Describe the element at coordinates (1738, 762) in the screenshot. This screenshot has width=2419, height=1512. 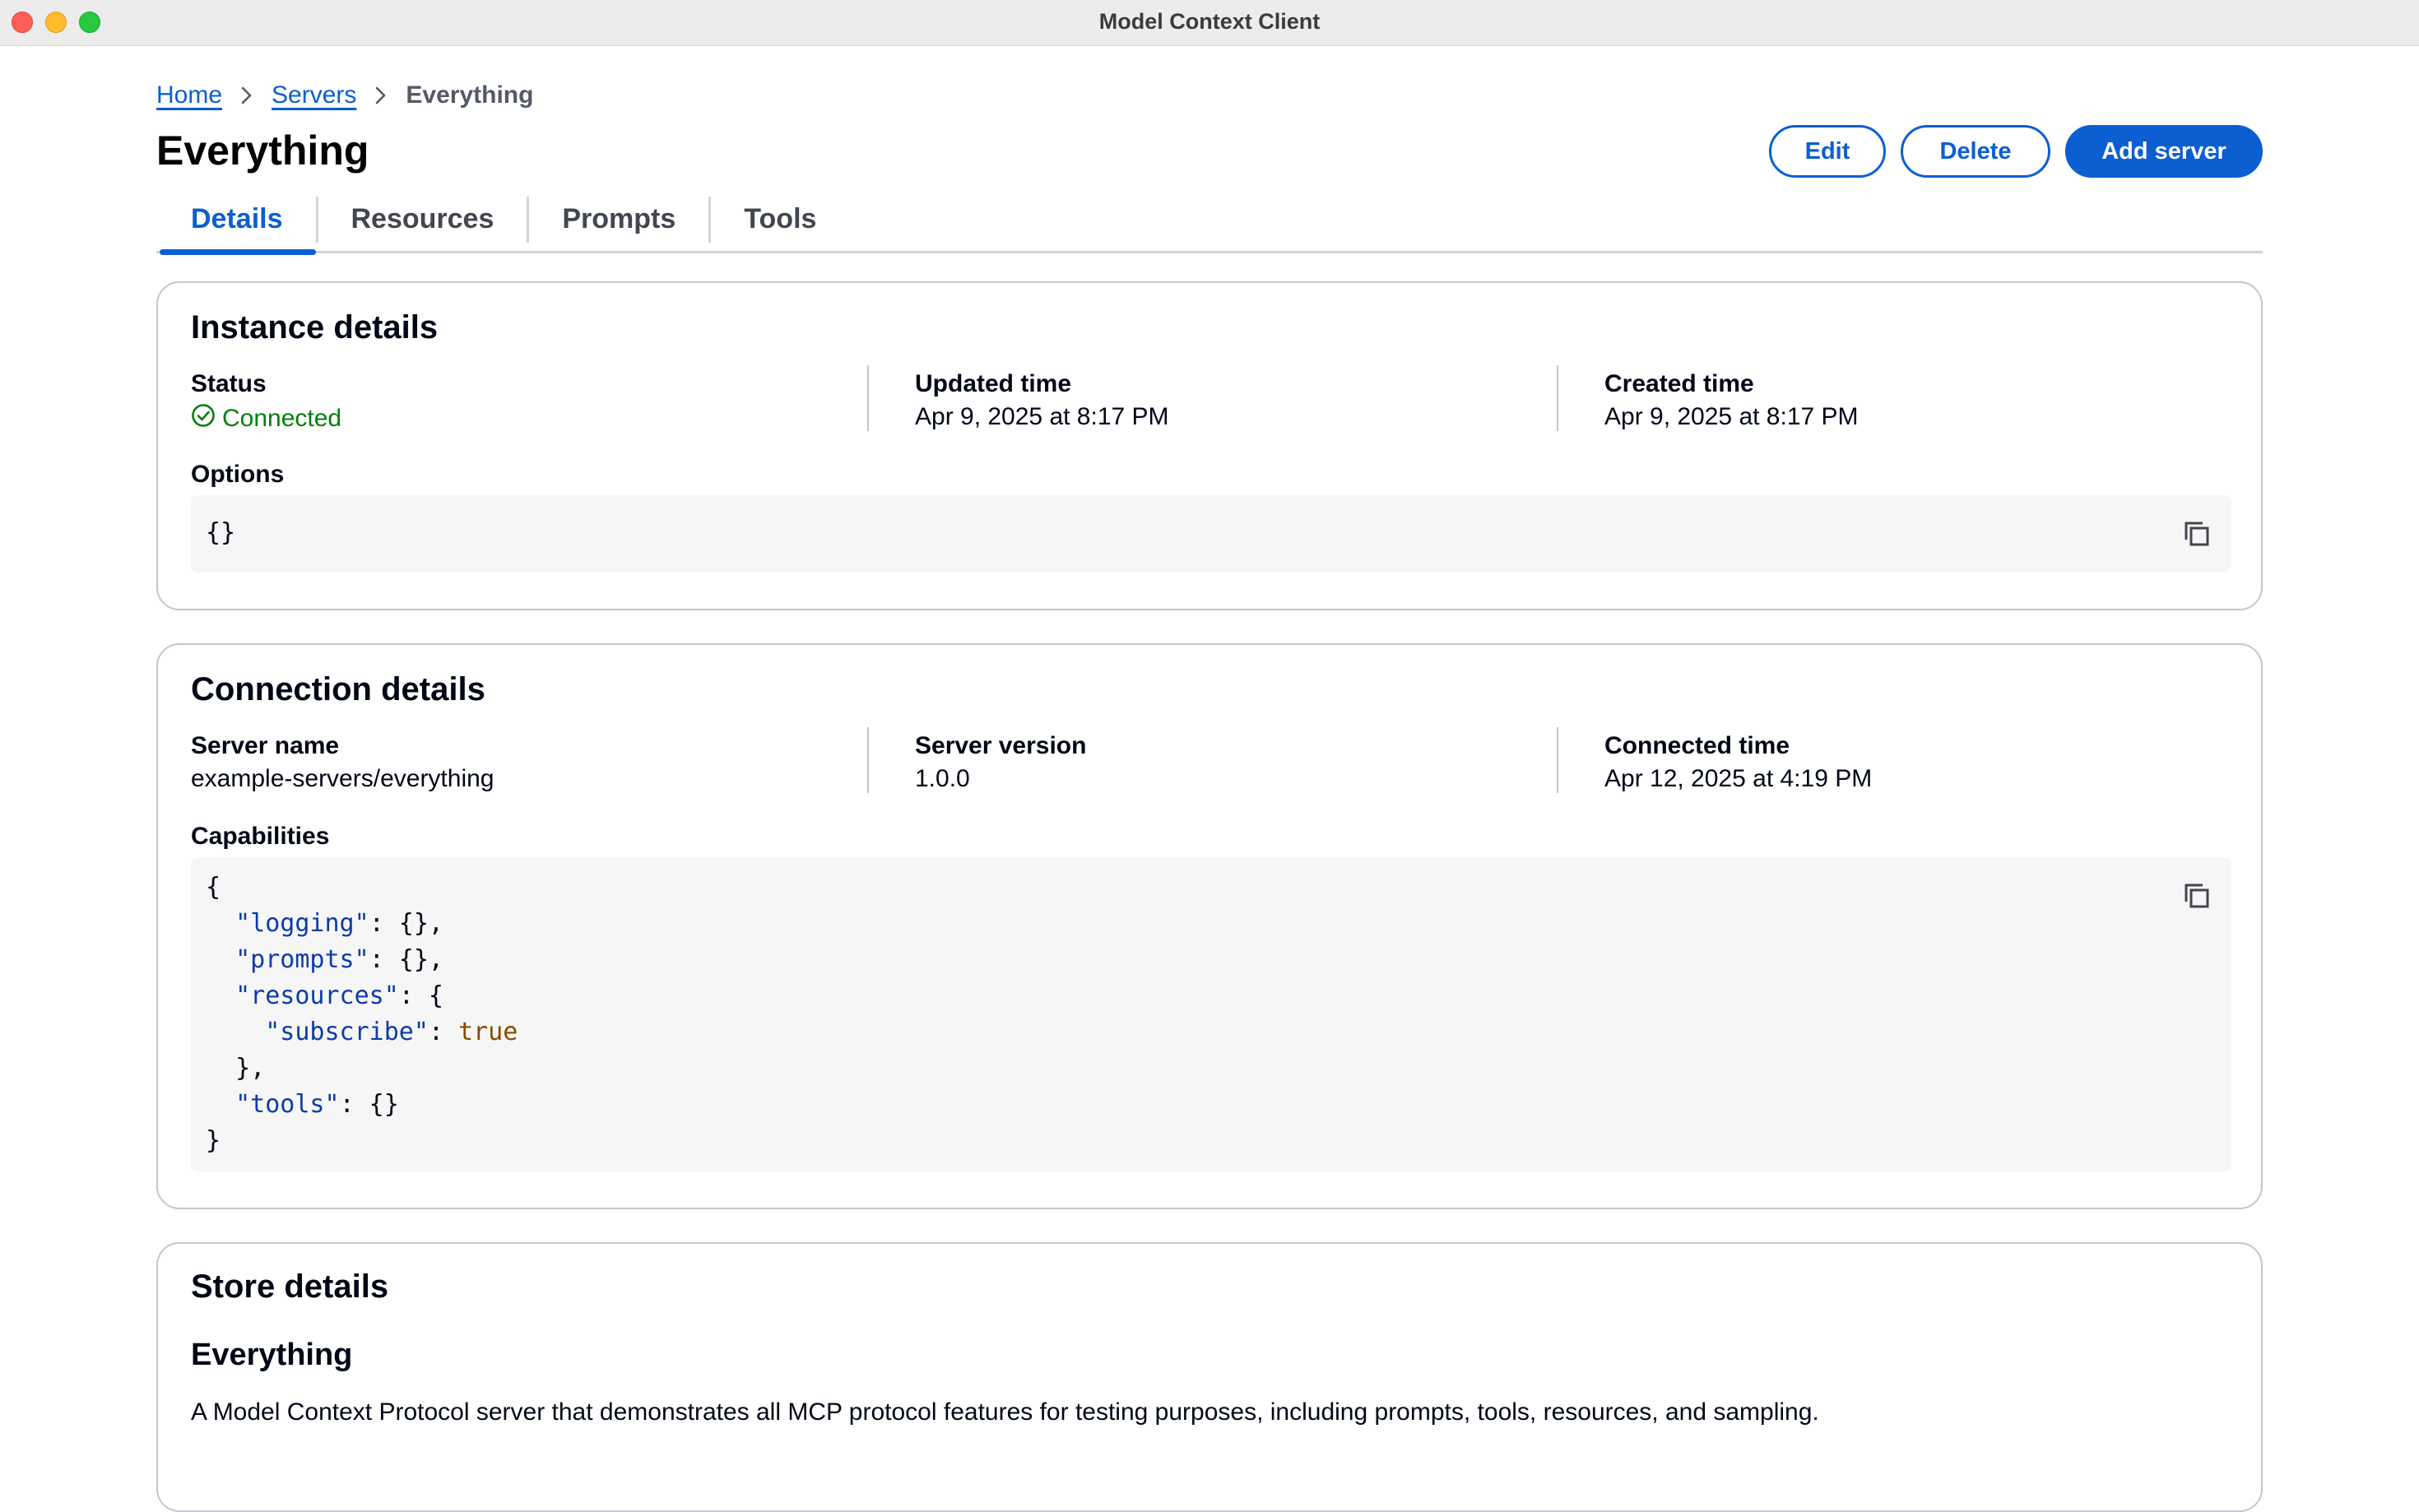
I see `connected-time-field: Connected time Apr 12, 2025 at 4:19 PM` at that location.